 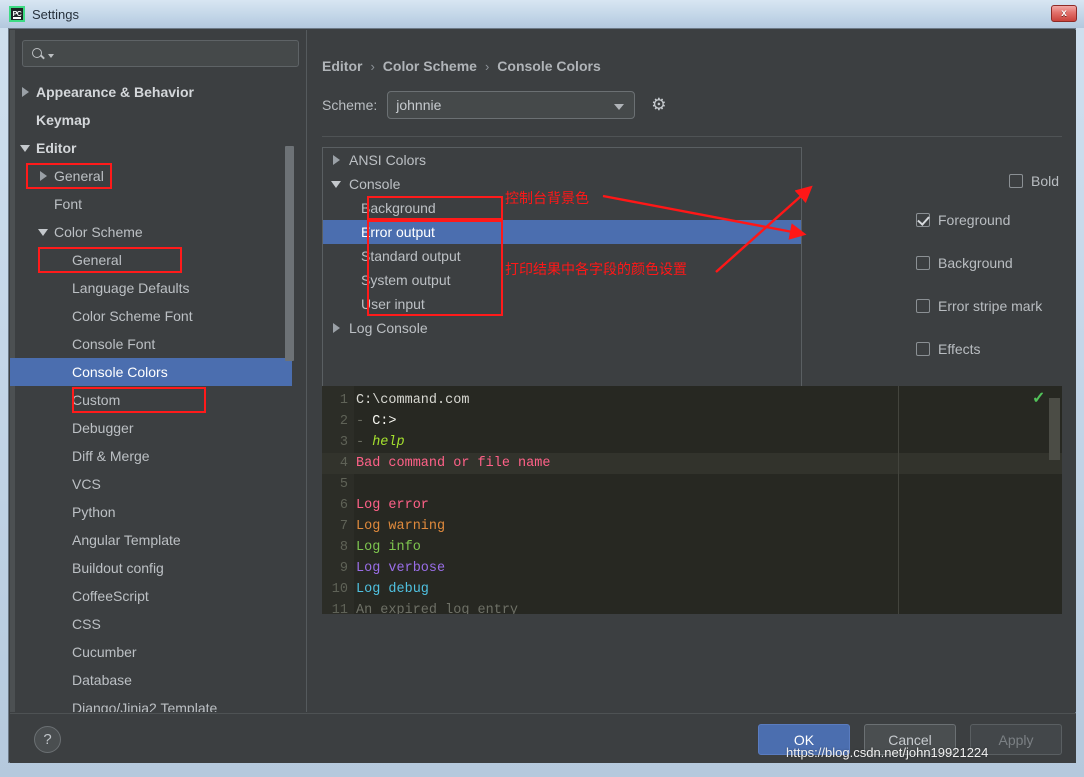 I want to click on sidebar-item-keymap: Keymap, so click(x=151, y=120).